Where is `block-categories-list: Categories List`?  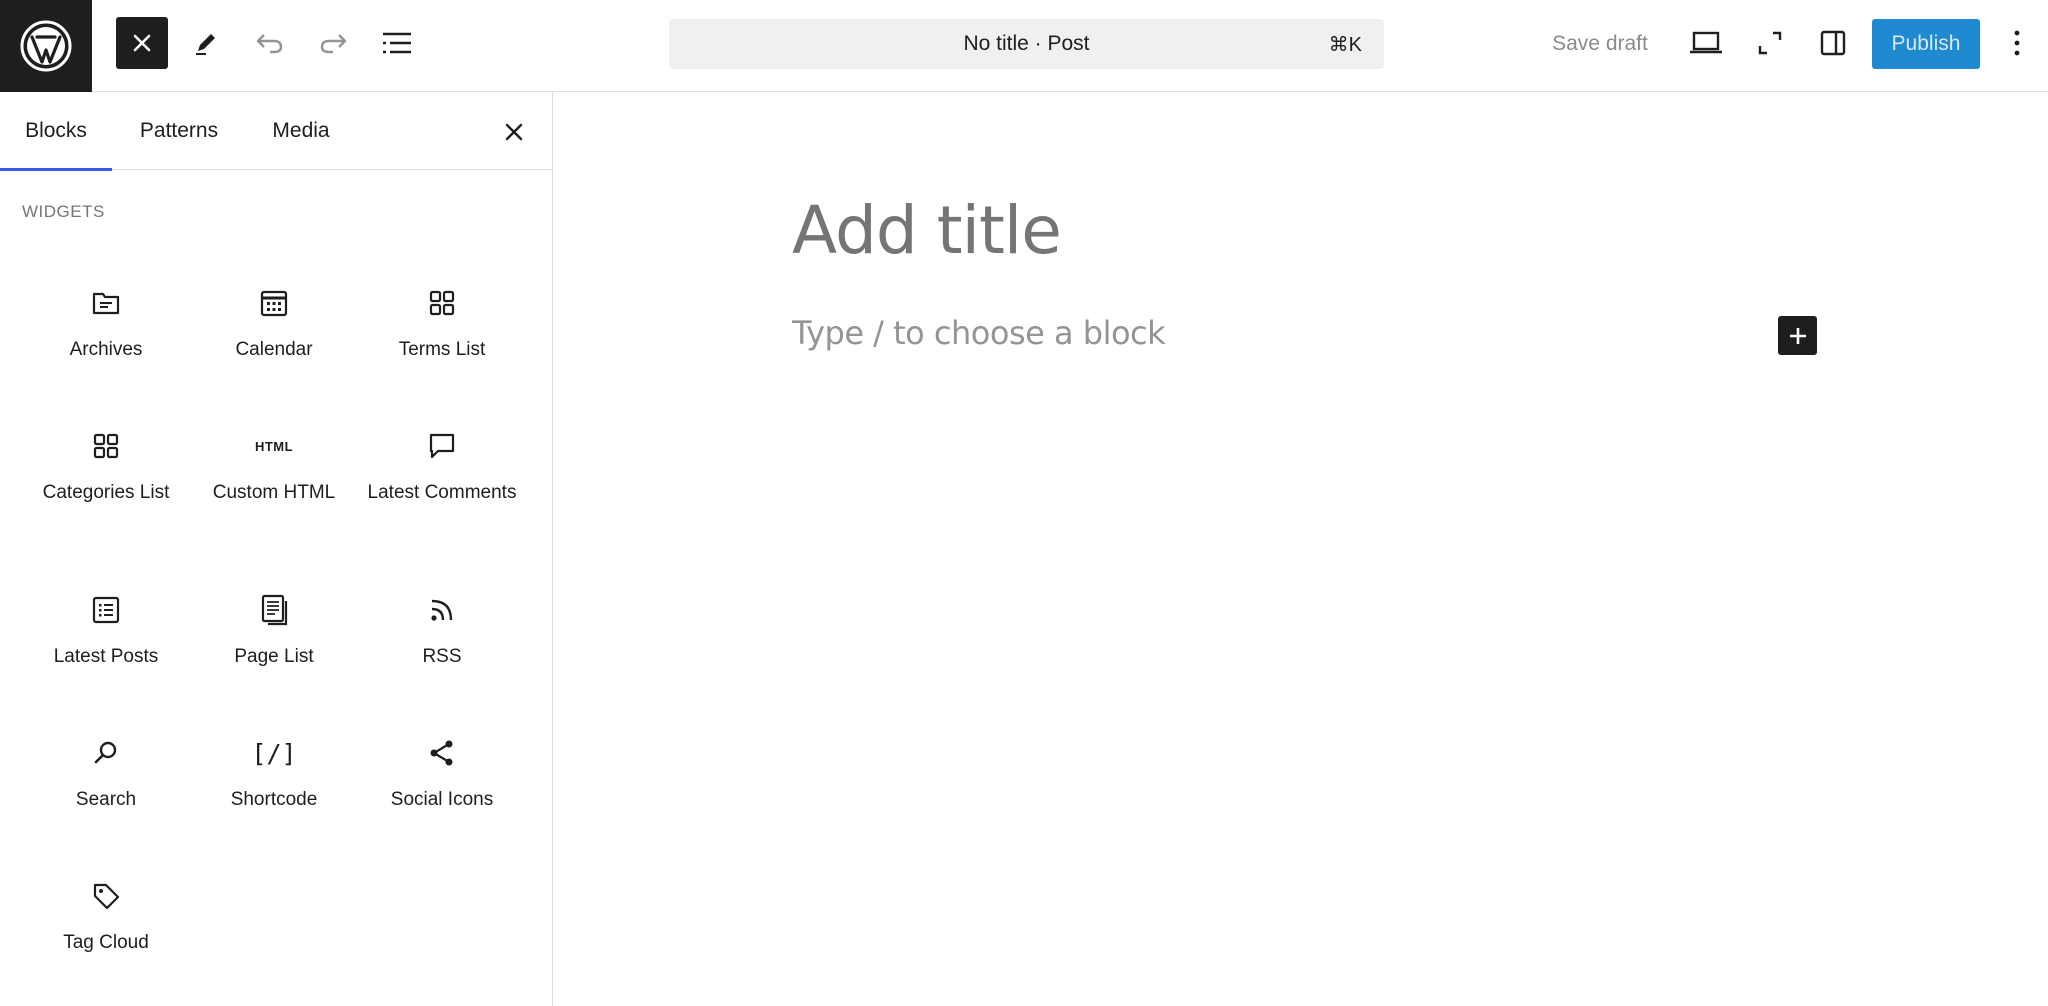
block-categories-list: Categories List is located at coordinates (106, 488).